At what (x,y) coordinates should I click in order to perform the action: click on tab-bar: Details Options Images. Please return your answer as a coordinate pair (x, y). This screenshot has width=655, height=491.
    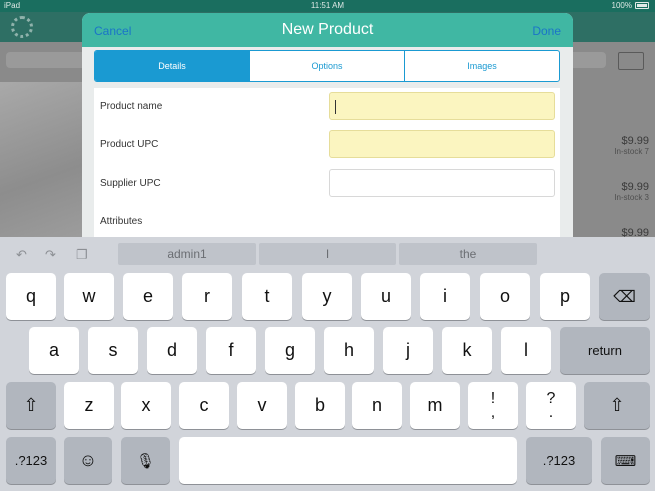
    Looking at the image, I should click on (327, 66).